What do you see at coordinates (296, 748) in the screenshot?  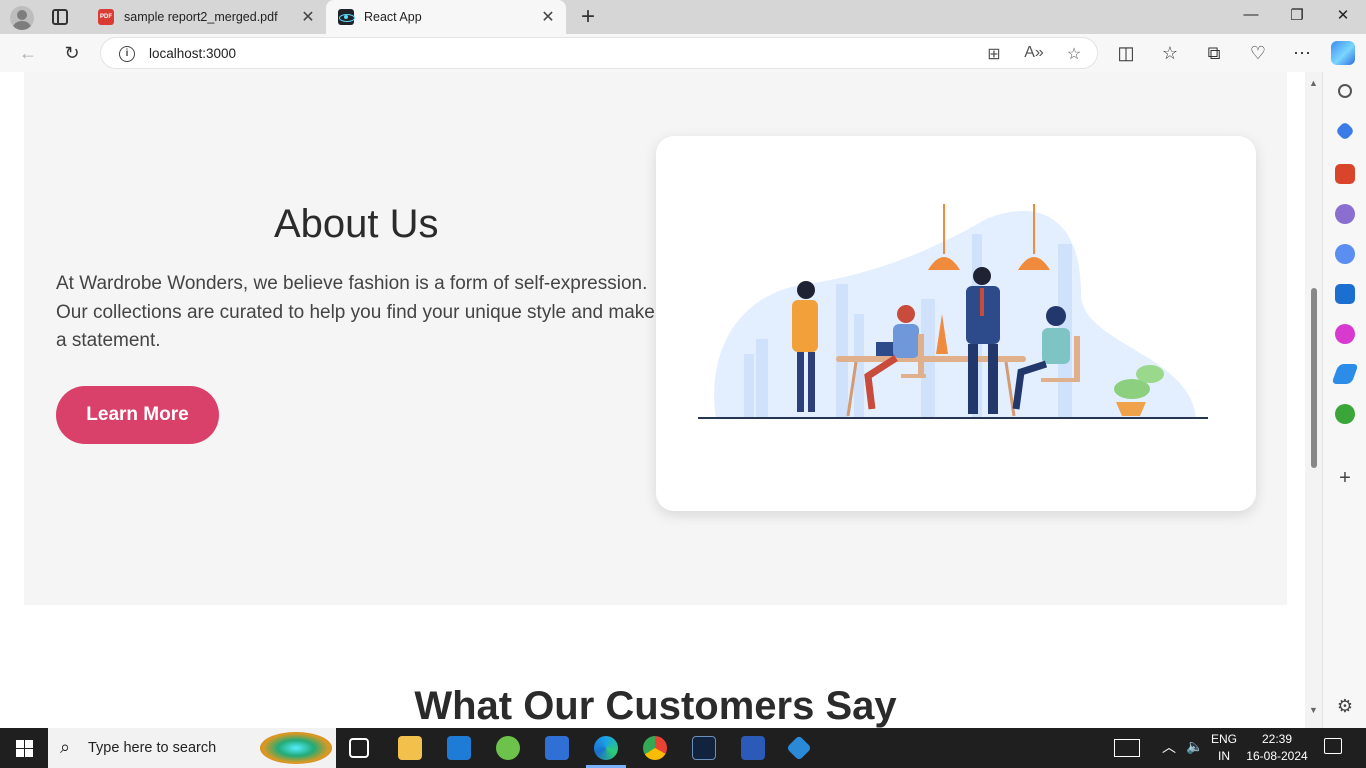 I see `search-highlight-image` at bounding box center [296, 748].